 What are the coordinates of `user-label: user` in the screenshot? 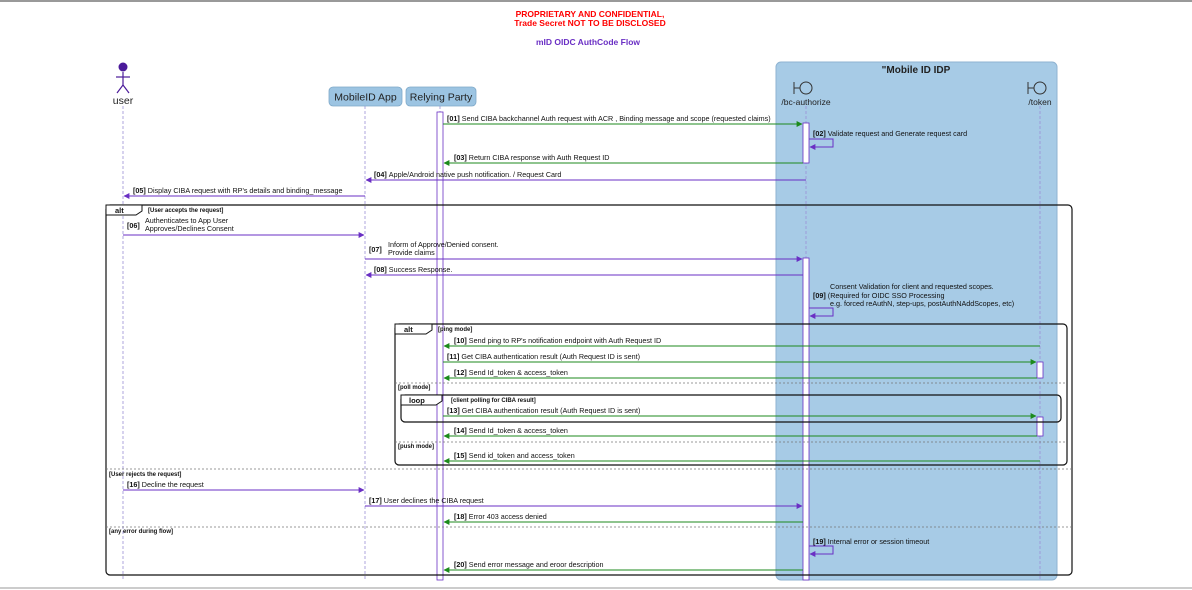 It's located at (123, 101).